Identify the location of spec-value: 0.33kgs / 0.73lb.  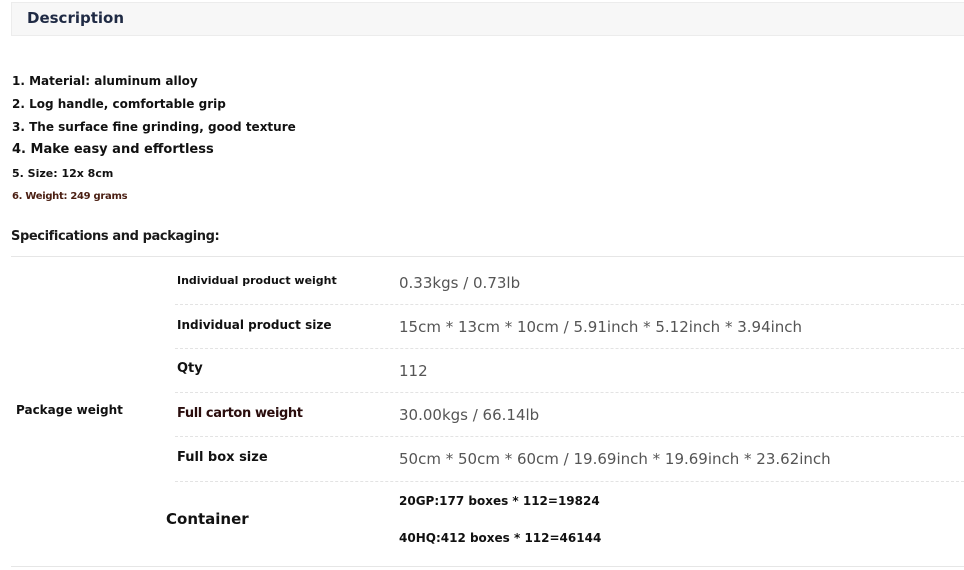
(460, 283).